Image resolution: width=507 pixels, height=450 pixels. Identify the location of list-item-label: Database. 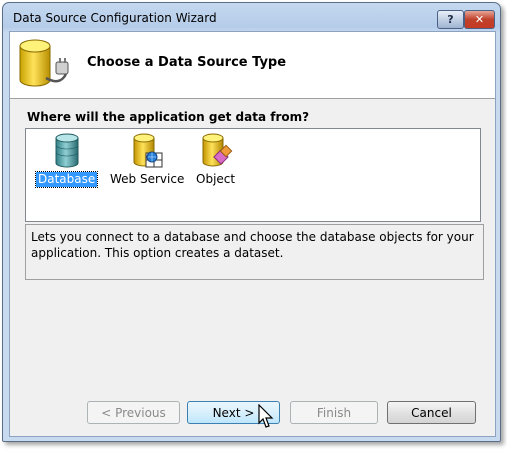
(66, 179).